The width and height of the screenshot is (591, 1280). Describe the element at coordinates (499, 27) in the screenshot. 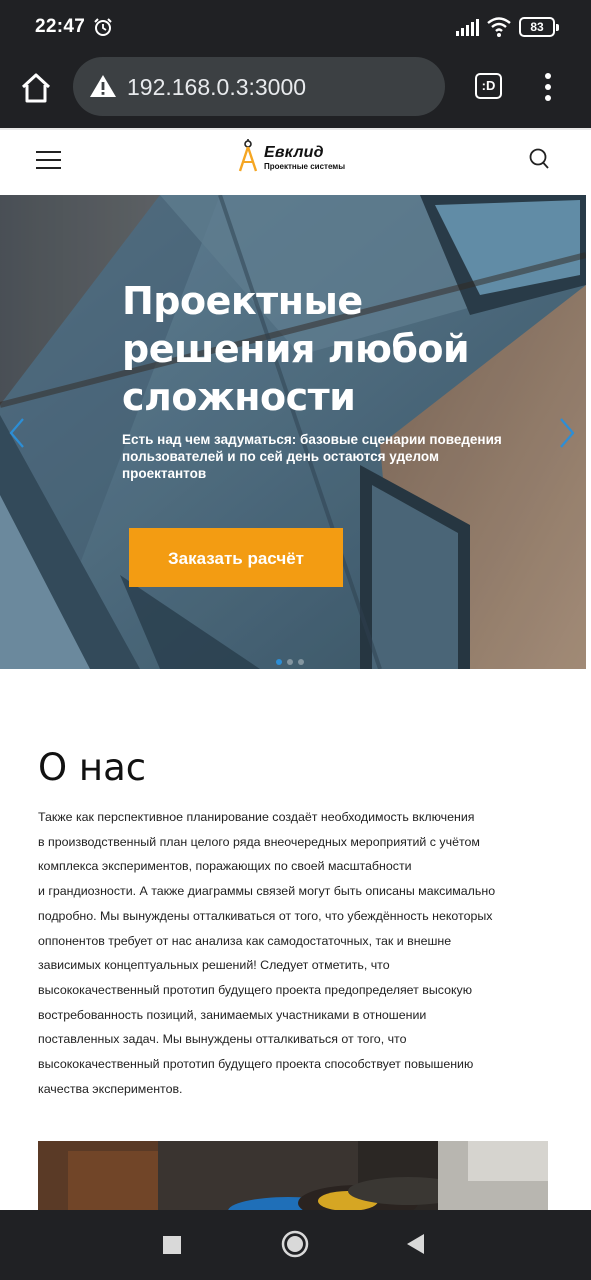

I see `wifi-icon` at that location.